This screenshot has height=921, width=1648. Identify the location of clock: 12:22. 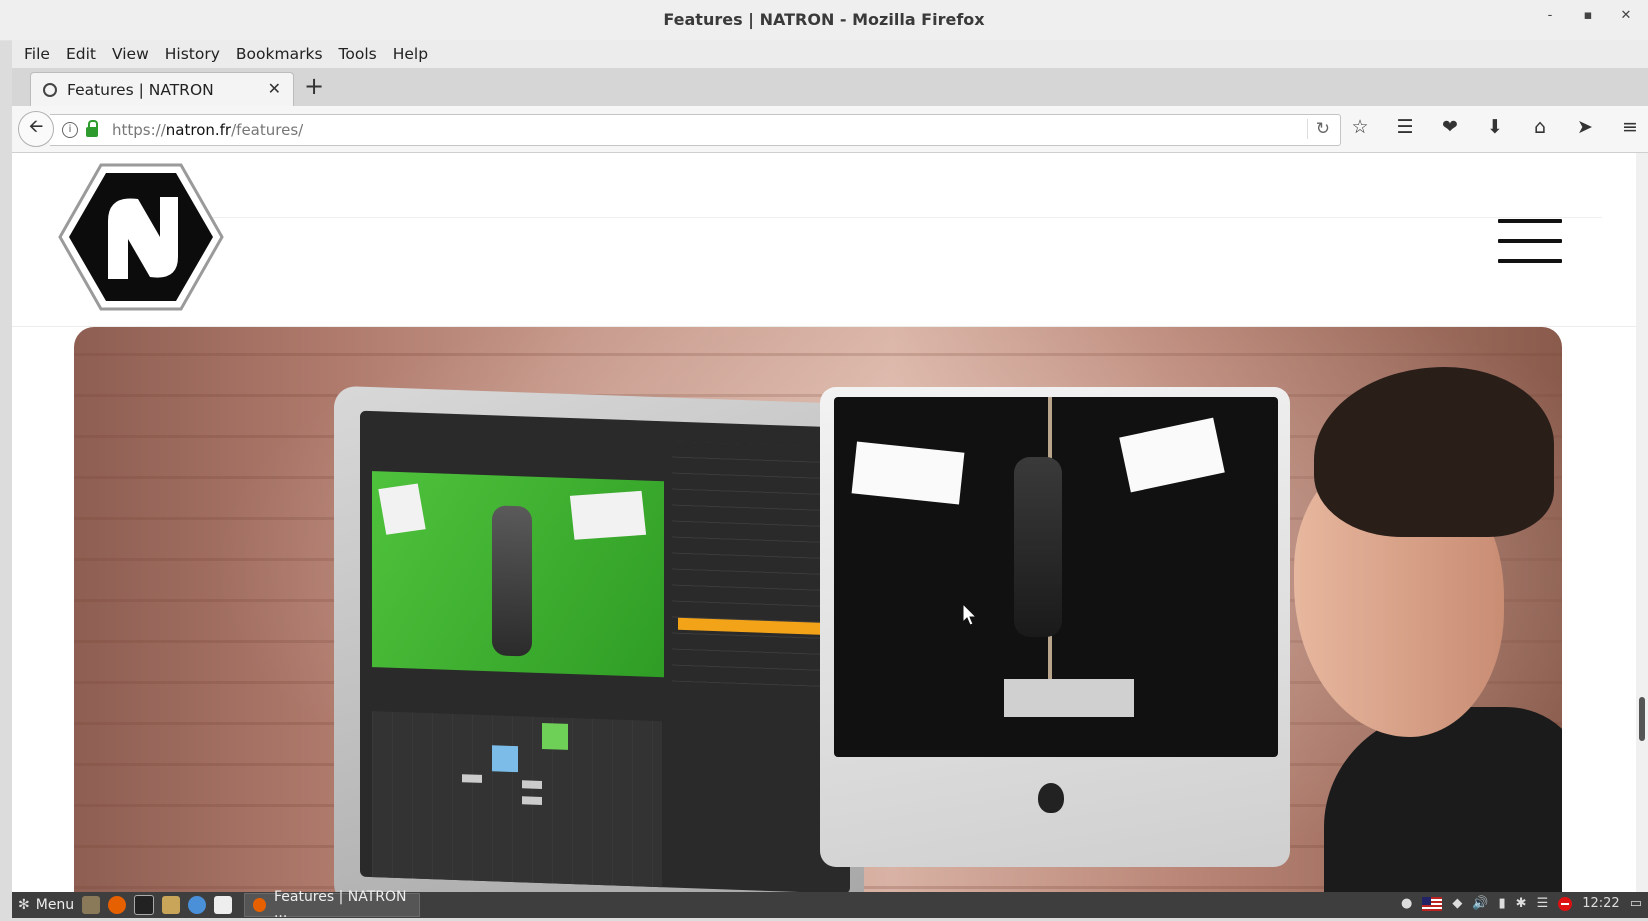
(1600, 903).